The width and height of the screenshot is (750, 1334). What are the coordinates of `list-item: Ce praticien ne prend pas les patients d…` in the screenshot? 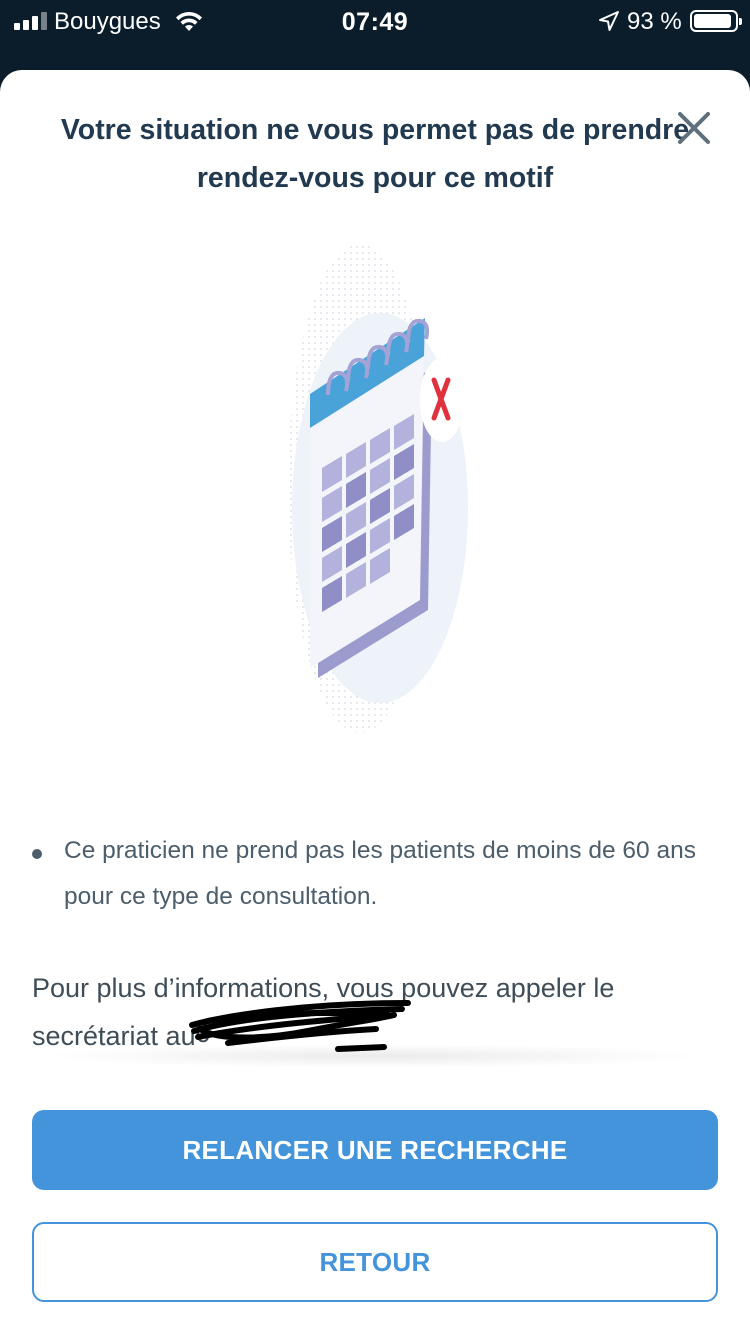 It's located at (372, 874).